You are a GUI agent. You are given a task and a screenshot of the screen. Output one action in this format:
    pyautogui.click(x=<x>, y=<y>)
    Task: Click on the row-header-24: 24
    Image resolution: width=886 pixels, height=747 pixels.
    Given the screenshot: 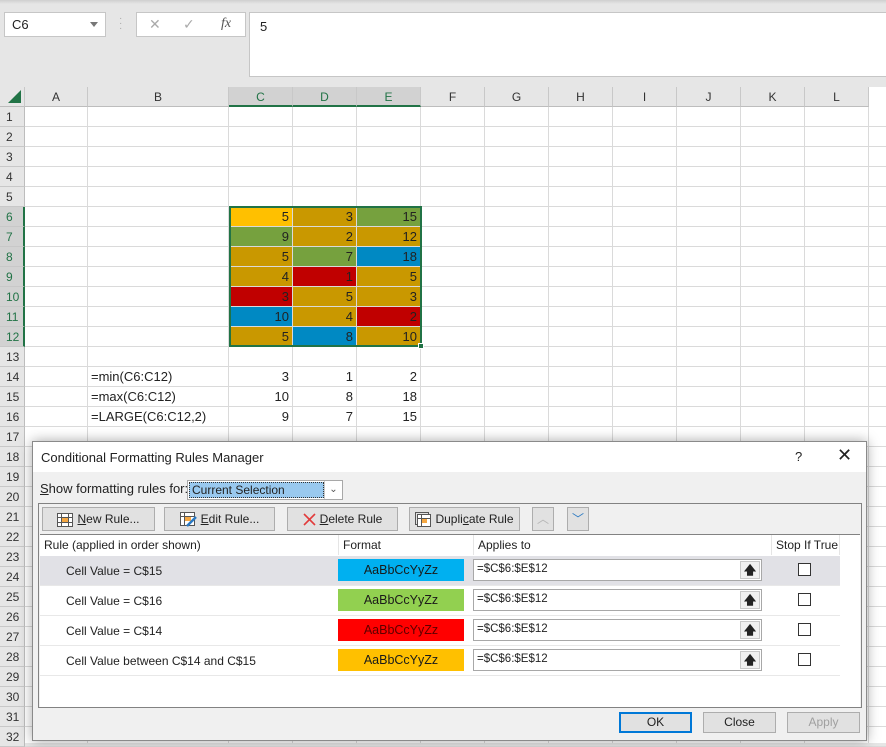 What is the action you would take?
    pyautogui.click(x=12, y=577)
    